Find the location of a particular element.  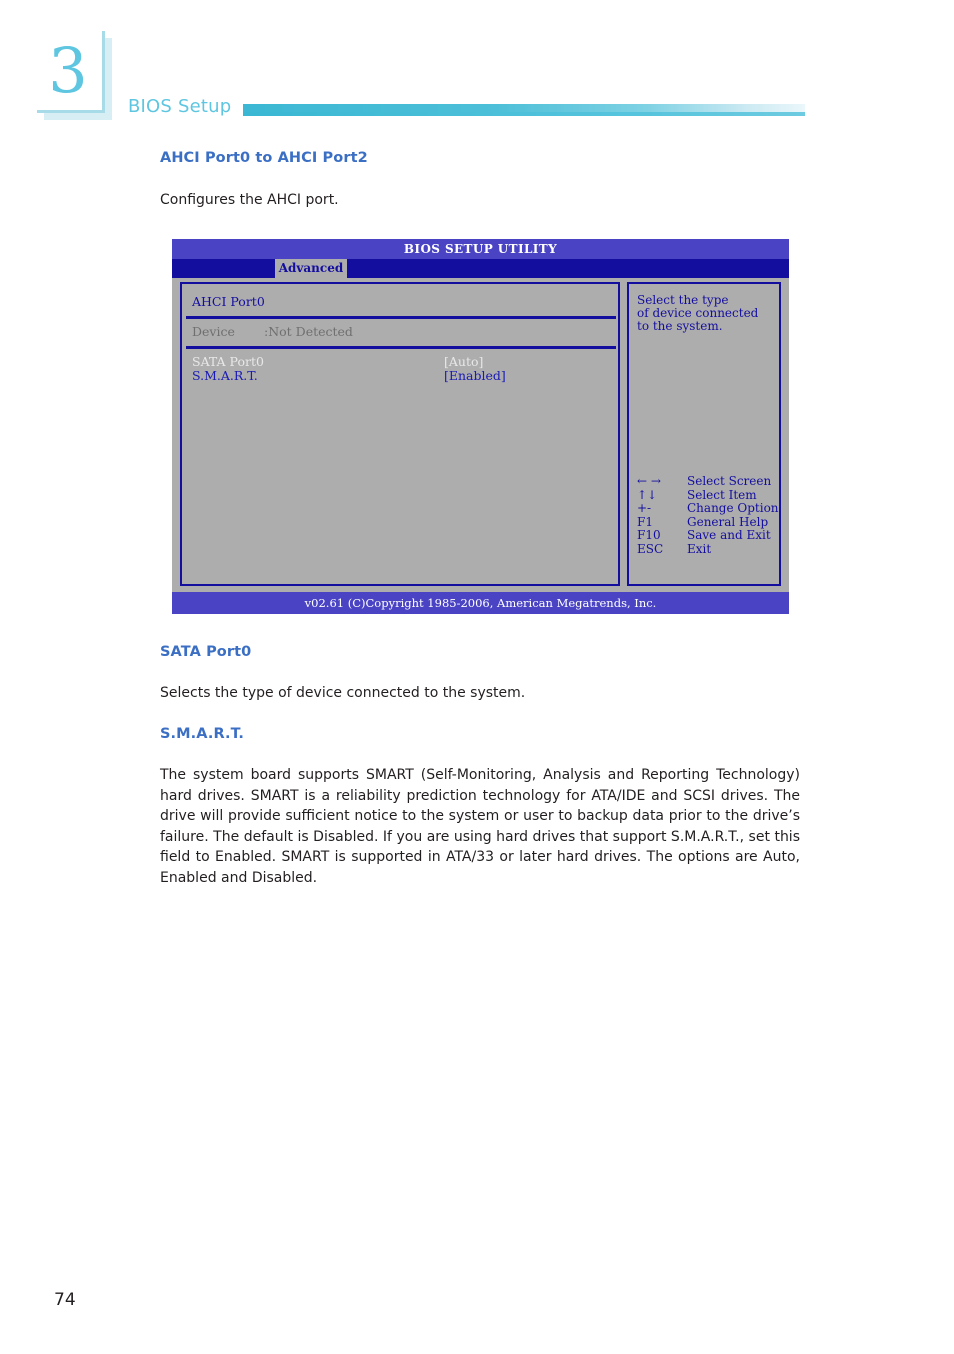

bios-help-line: of device connected is located at coordinates (698, 313).